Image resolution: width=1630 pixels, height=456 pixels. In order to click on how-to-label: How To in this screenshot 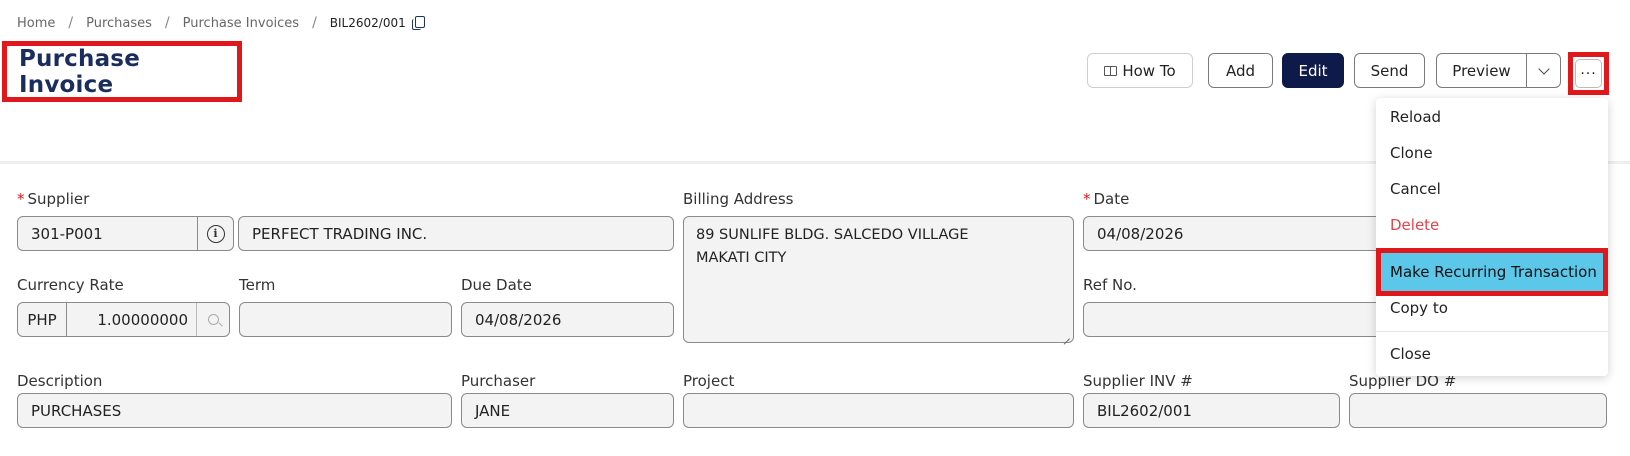, I will do `click(1149, 70)`.